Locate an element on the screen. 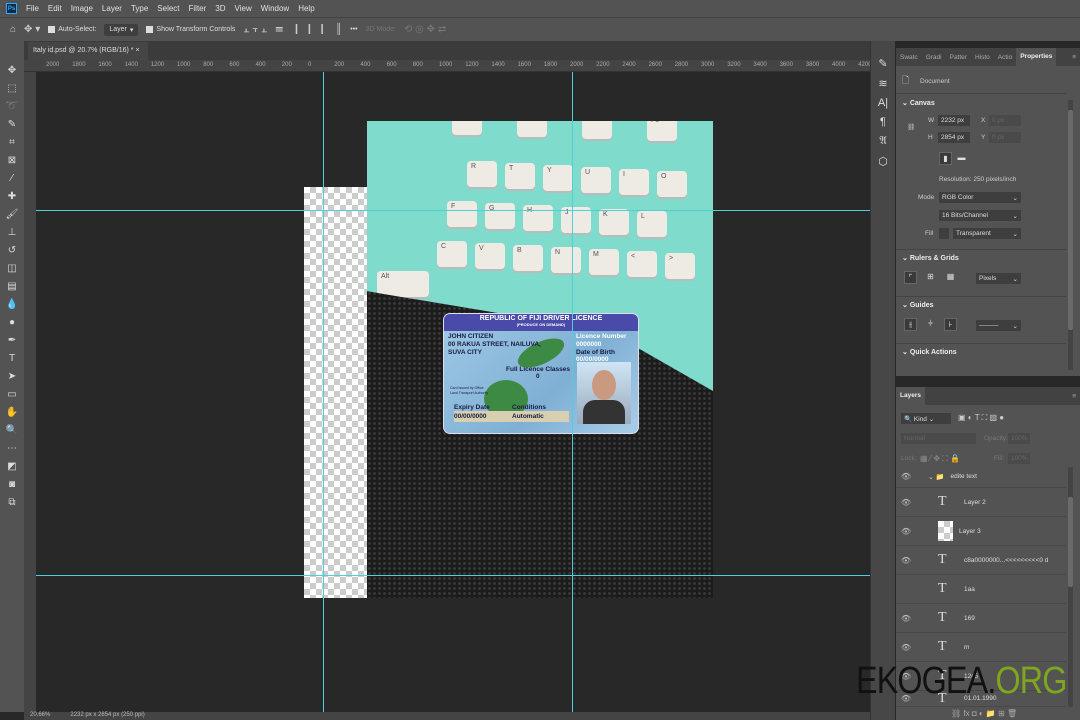 The height and width of the screenshot is (720, 1080). history-brush-icon: ↺ is located at coordinates (12, 250).